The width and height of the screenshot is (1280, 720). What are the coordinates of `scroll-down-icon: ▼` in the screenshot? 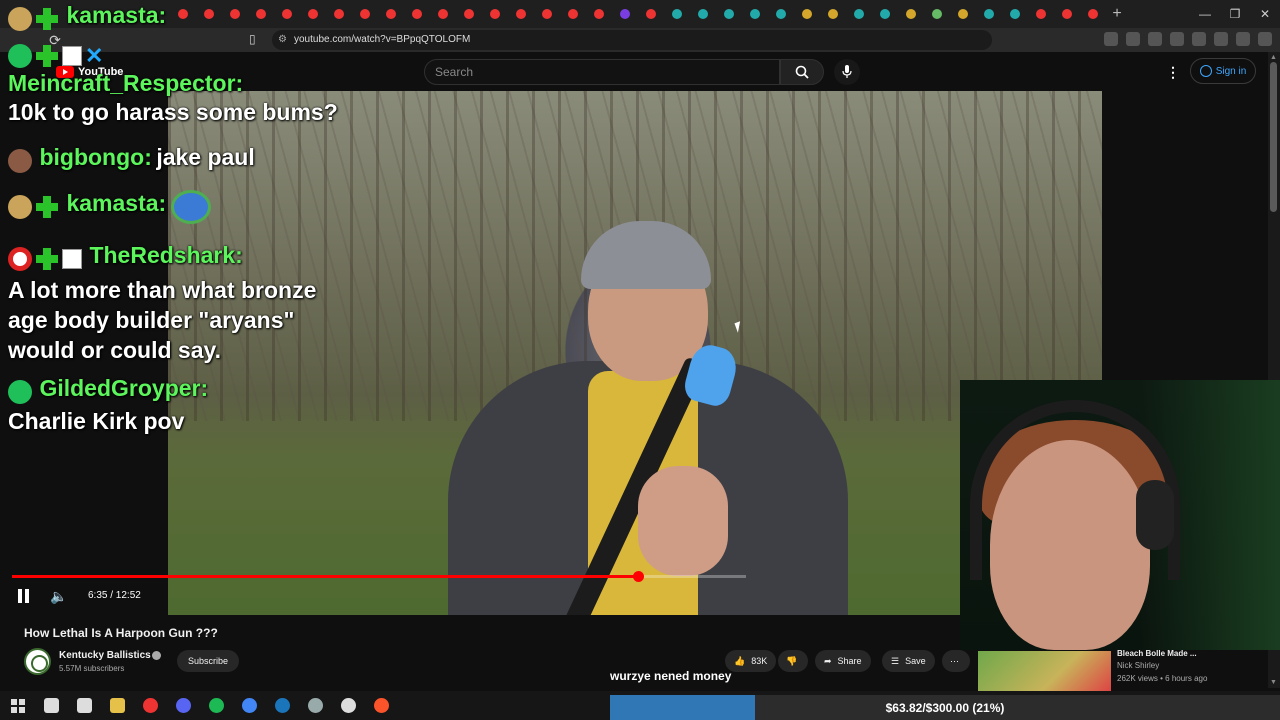 It's located at (1273, 682).